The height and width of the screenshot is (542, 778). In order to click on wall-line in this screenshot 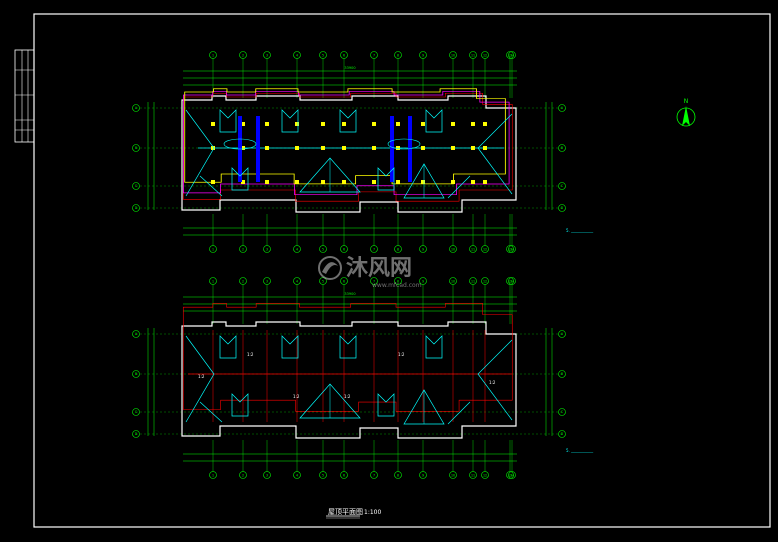, I will do `click(347, 147)`.